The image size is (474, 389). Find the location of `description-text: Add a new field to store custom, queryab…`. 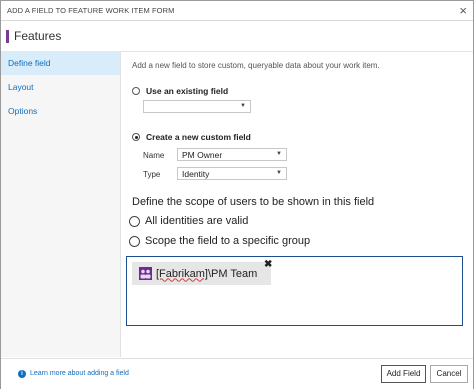

description-text: Add a new field to store custom, queryab… is located at coordinates (256, 65).